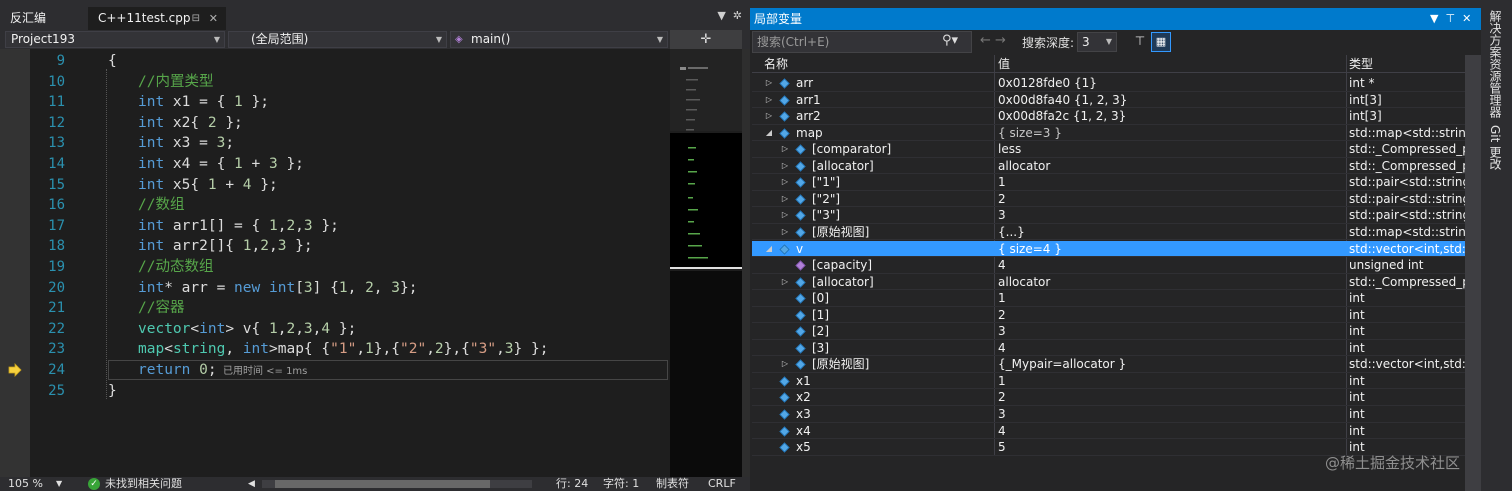  What do you see at coordinates (1000, 40) in the screenshot?
I see `arrow-right-icon: →` at bounding box center [1000, 40].